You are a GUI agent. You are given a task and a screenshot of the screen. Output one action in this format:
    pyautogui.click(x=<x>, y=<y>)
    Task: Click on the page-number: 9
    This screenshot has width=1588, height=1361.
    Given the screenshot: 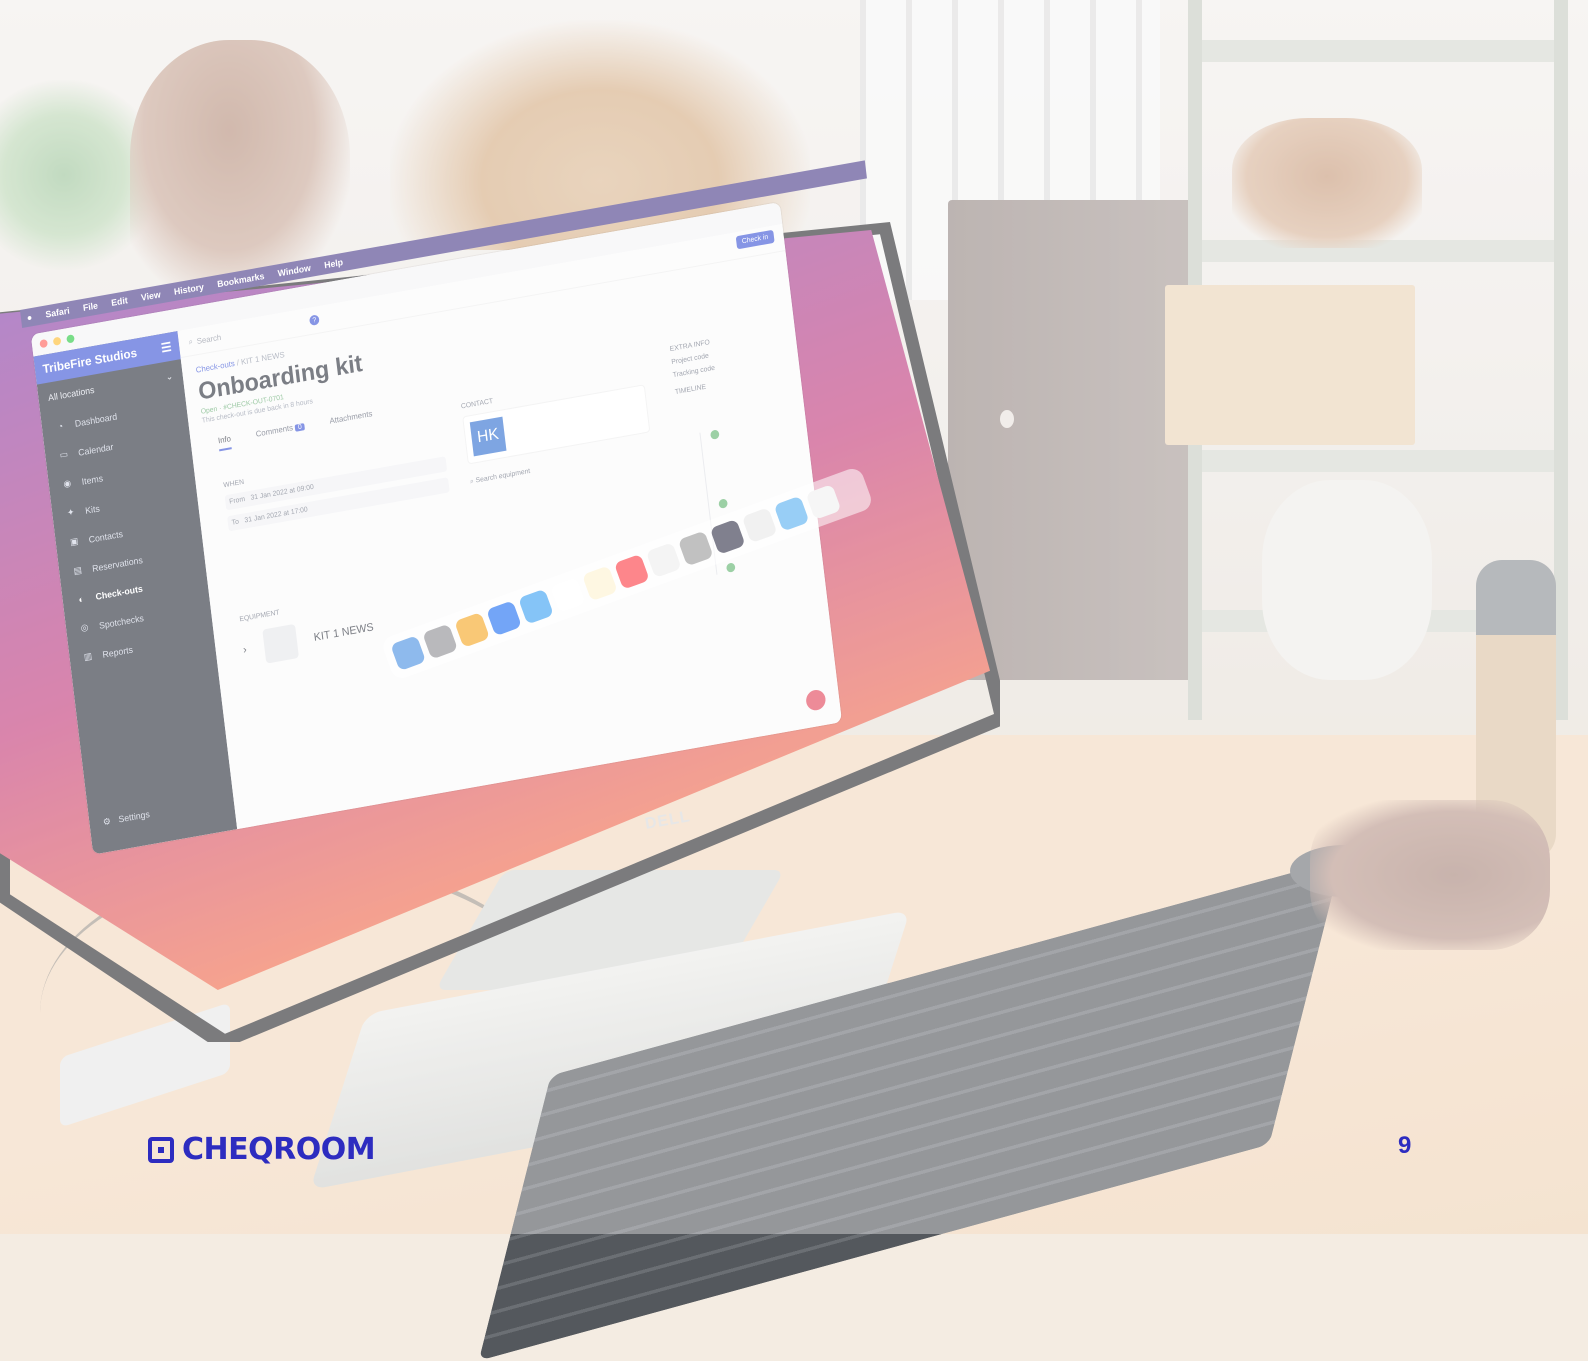 What is the action you would take?
    pyautogui.click(x=1405, y=1145)
    